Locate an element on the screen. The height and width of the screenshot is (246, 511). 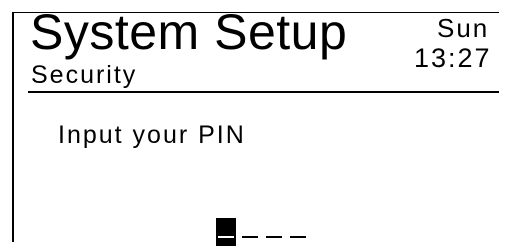
section-subtitle: Security is located at coordinates (84, 75).